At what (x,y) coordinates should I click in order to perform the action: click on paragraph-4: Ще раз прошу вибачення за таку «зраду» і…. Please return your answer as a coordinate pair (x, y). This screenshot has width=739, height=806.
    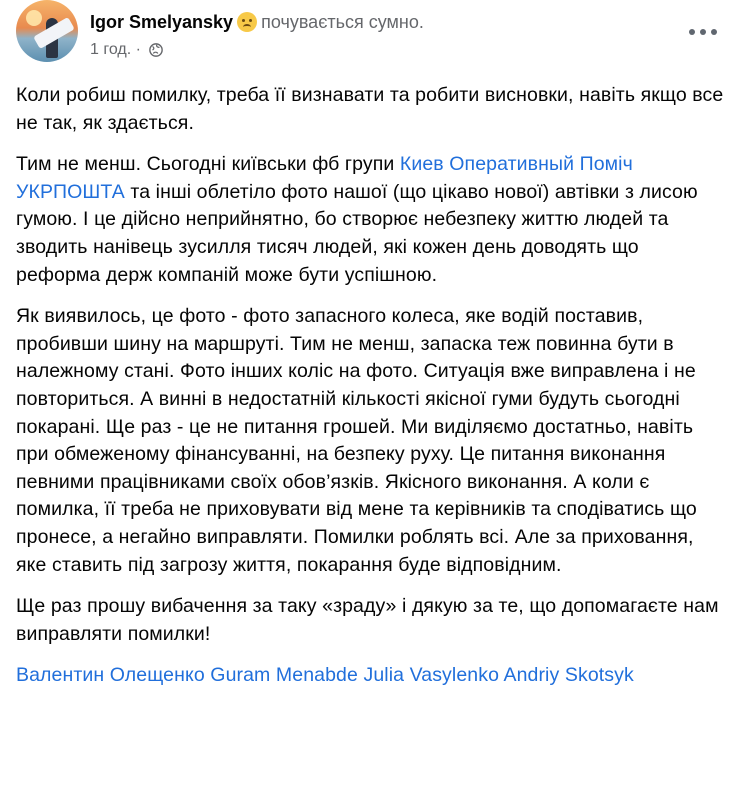
    Looking at the image, I should click on (367, 620).